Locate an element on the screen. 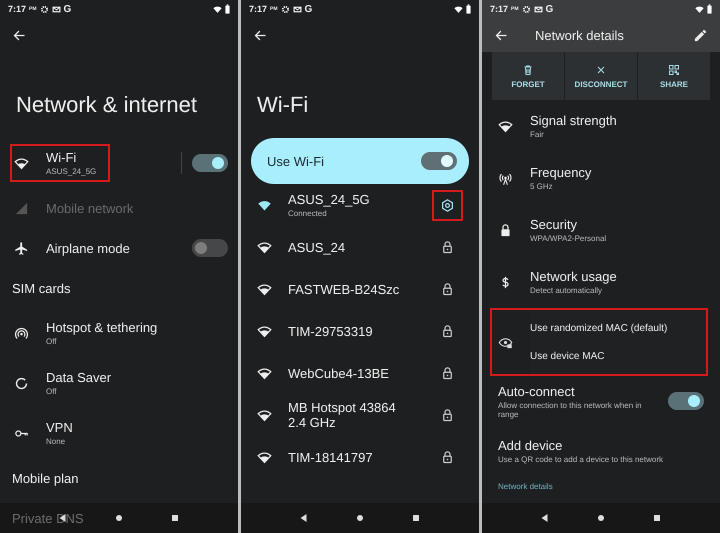  page-title: Network & internet is located at coordinates (106, 105).